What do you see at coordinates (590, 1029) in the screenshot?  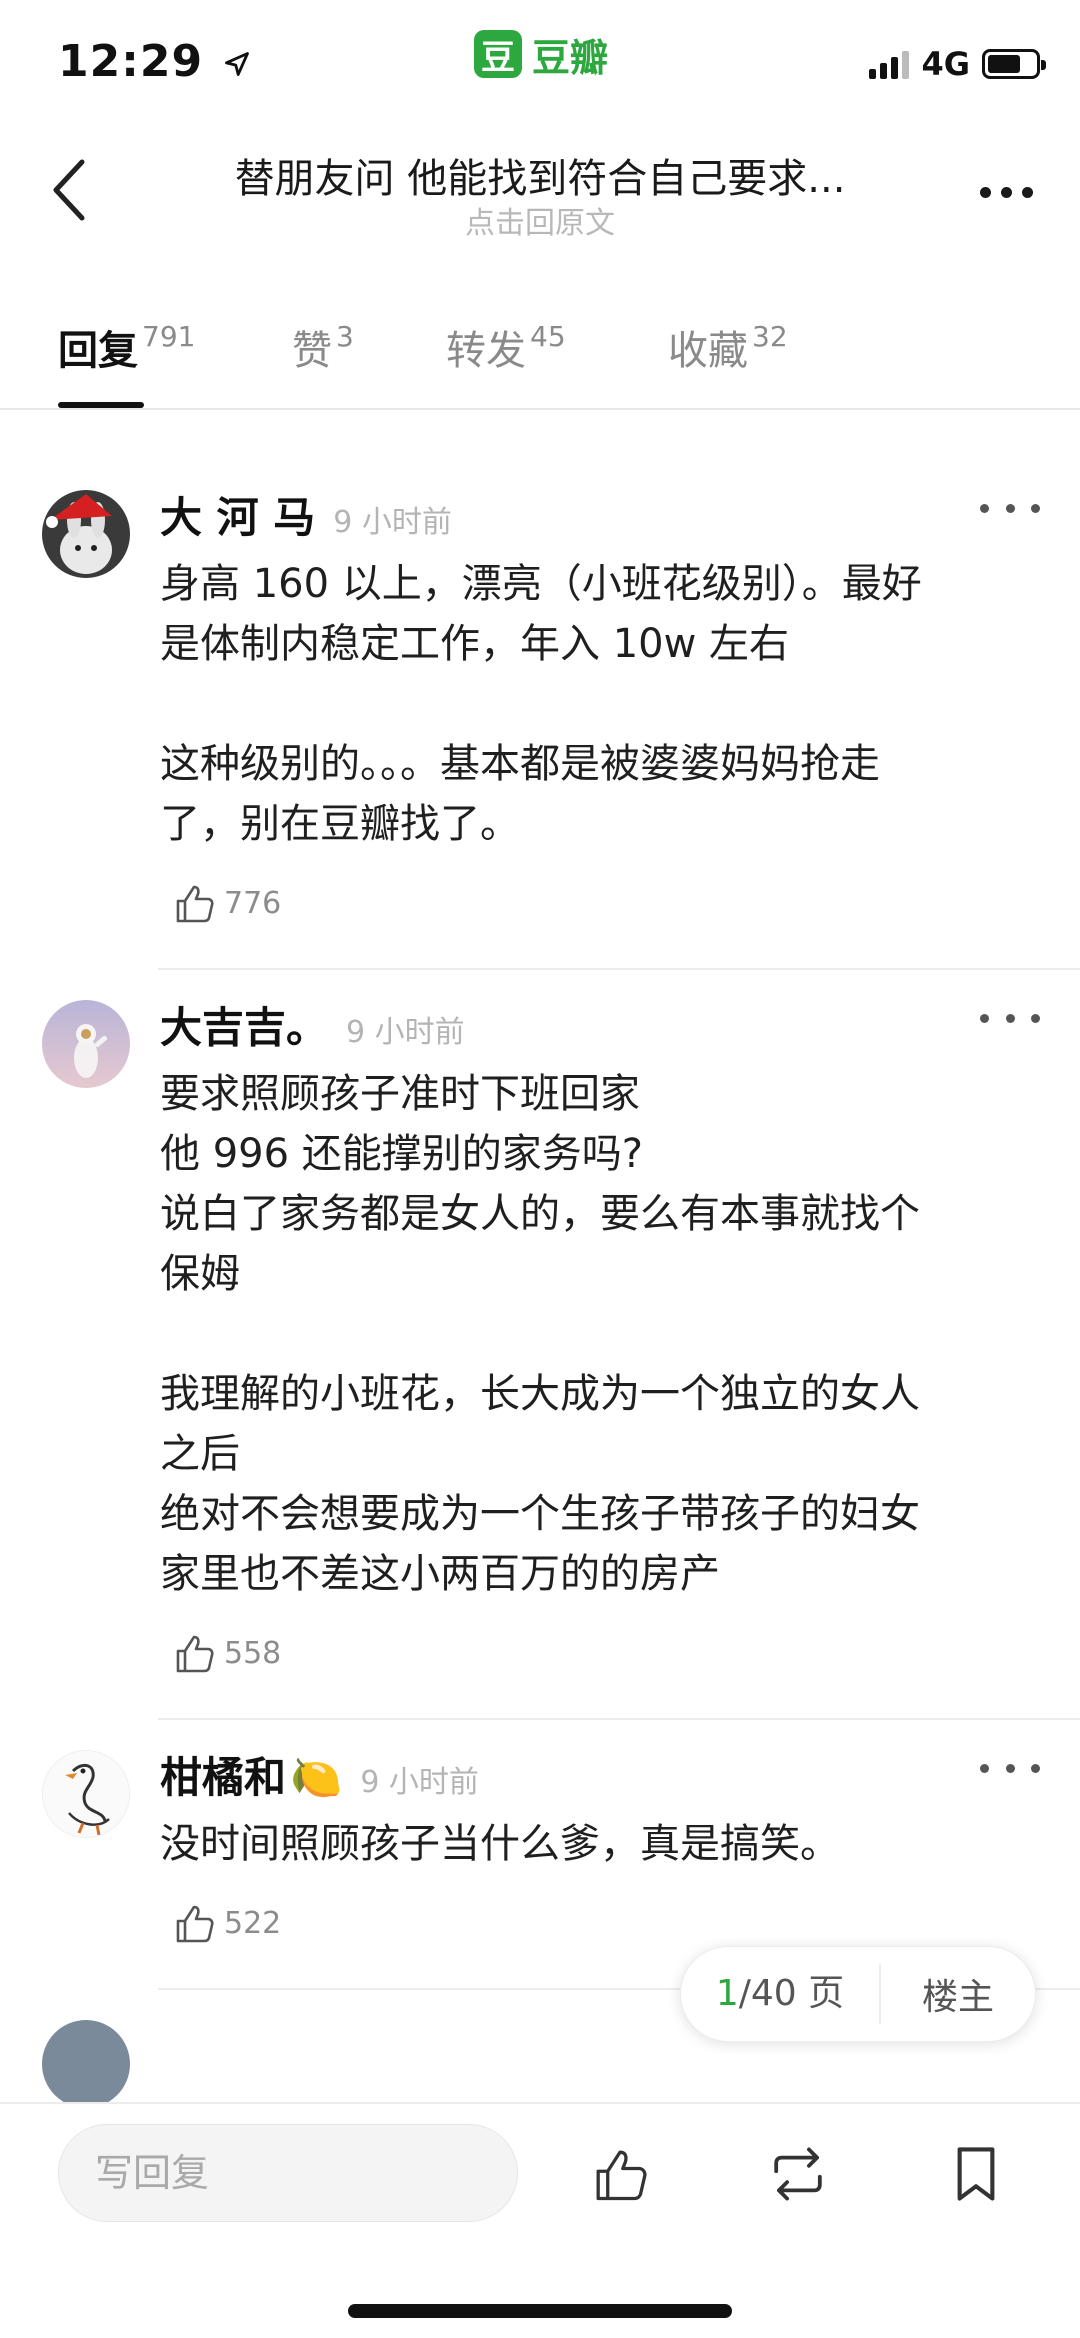 I see `comment-header: 大吉吉。 9 小时前` at bounding box center [590, 1029].